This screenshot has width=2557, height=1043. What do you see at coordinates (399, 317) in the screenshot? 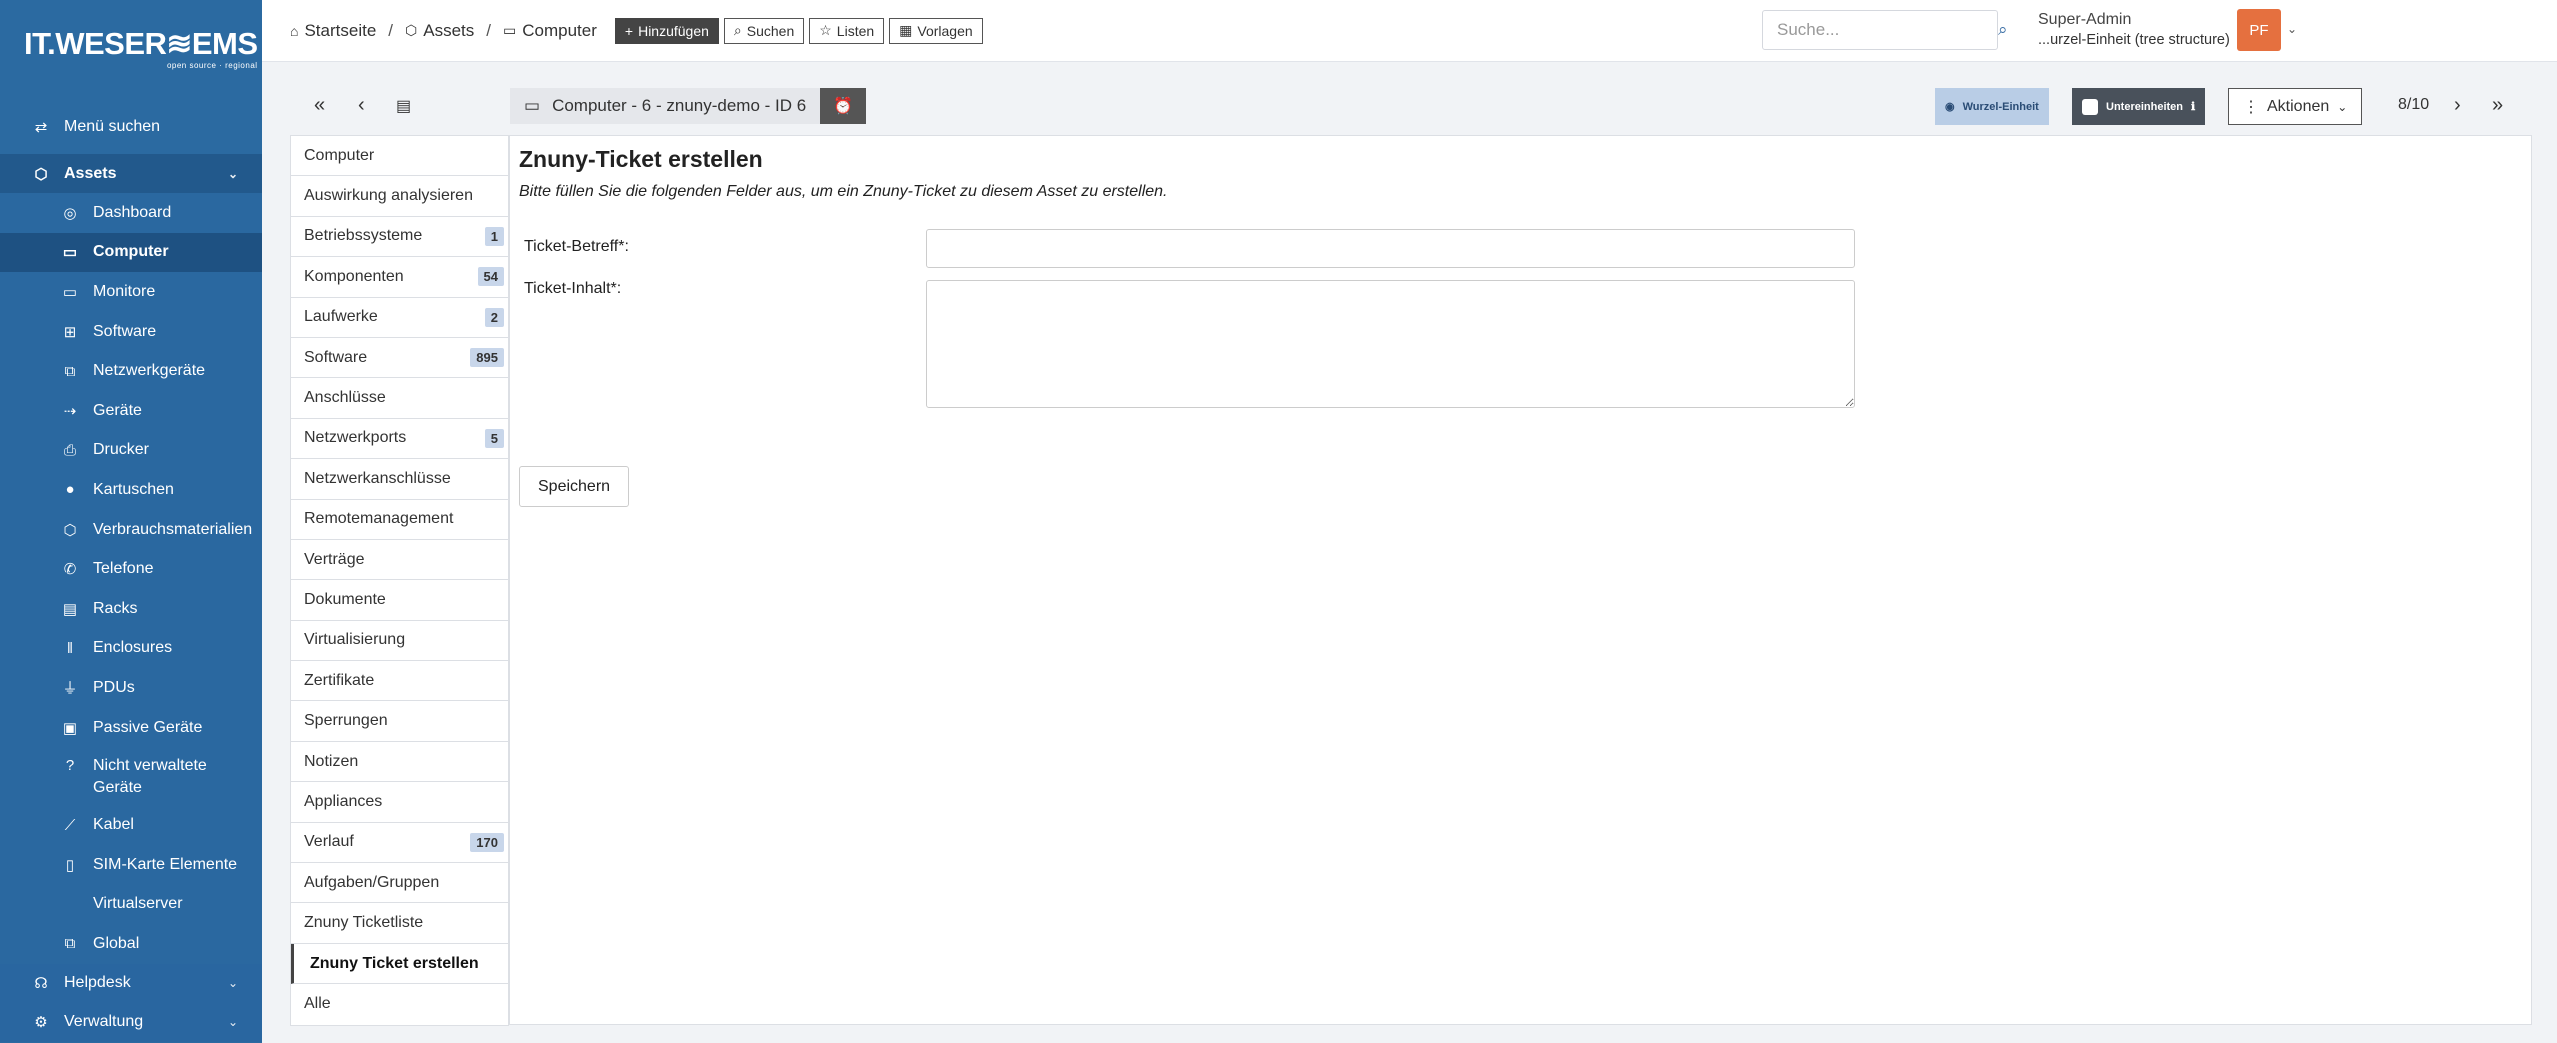
I see `tab-laufwerke: Laufwerke 2` at bounding box center [399, 317].